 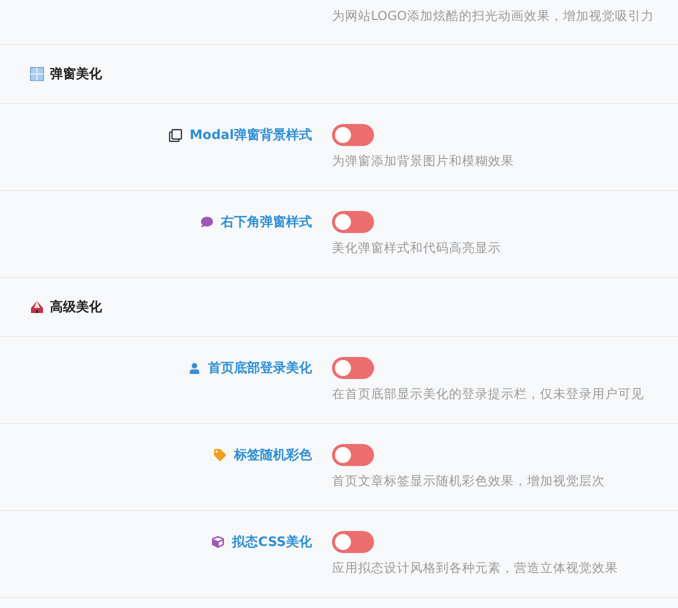 What do you see at coordinates (76, 307) in the screenshot?
I see `section-title: 高级美化` at bounding box center [76, 307].